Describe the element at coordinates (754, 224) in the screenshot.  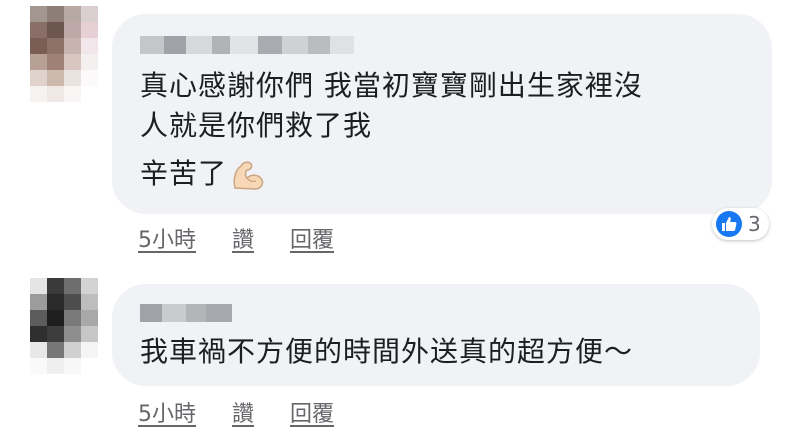
I see `reaction-count: 3` at that location.